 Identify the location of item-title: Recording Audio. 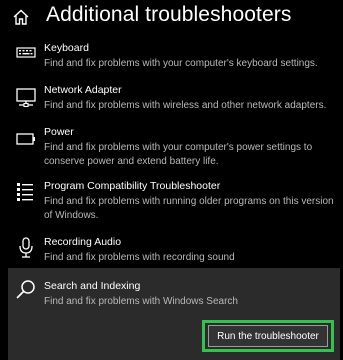
(83, 242).